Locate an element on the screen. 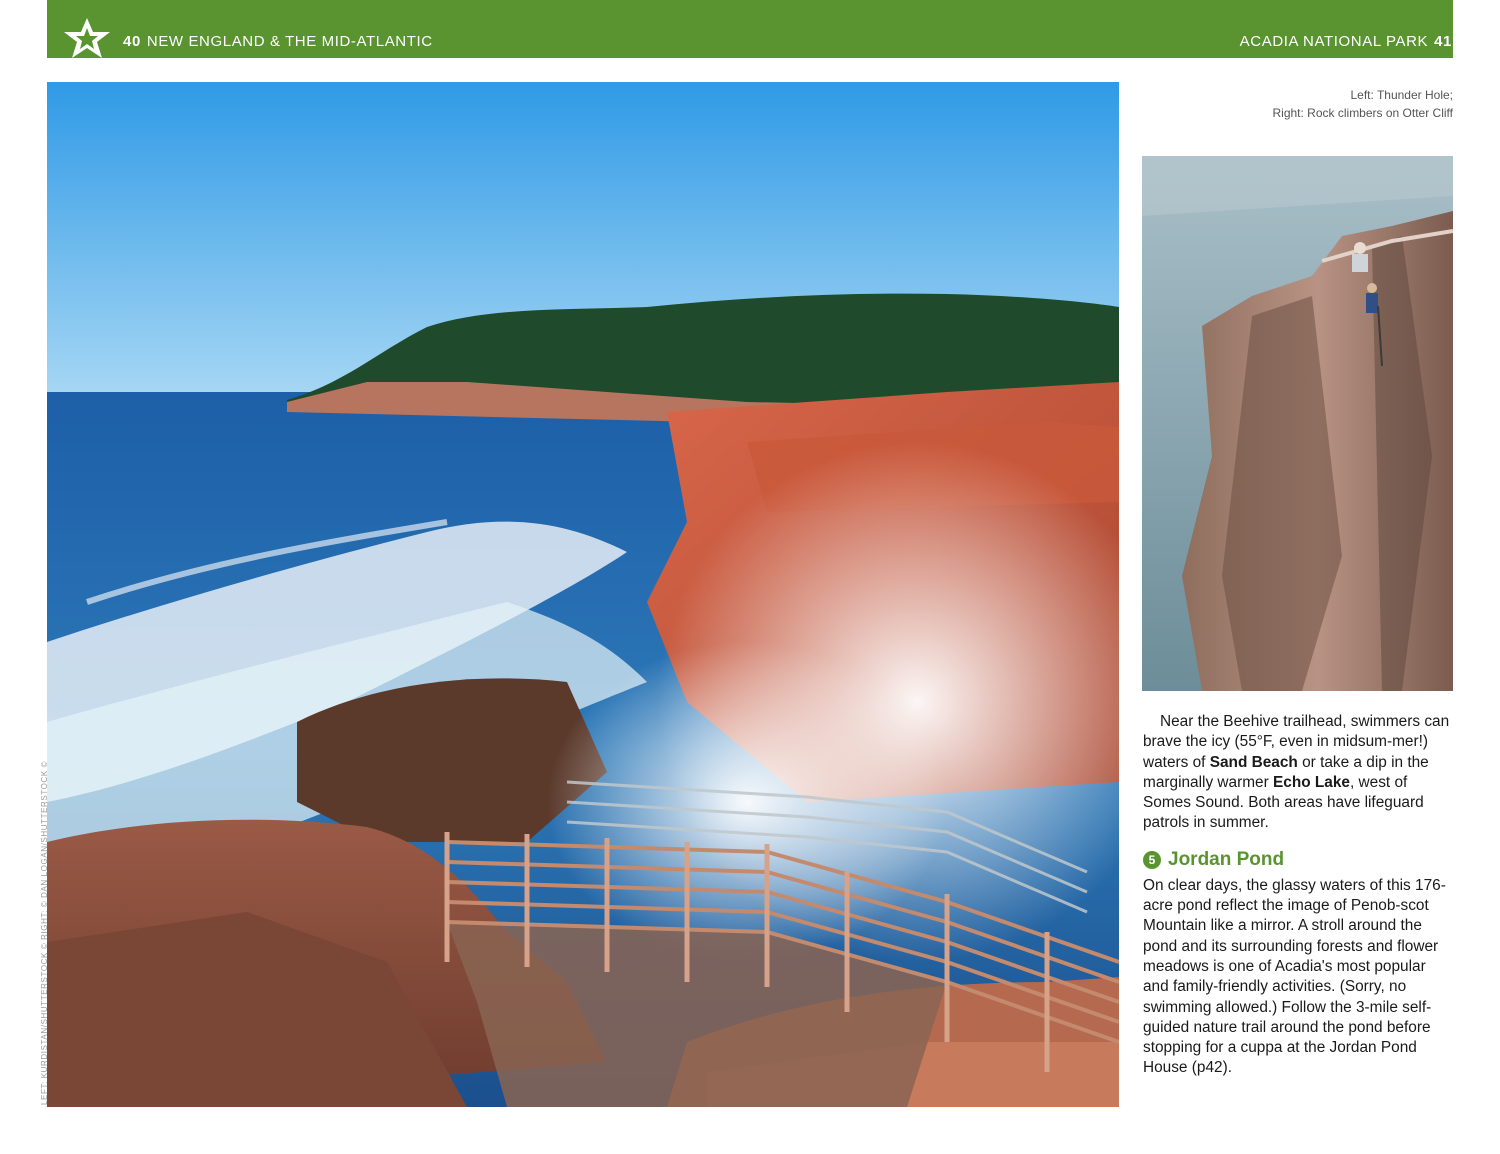  place-echo-lake: Echo Lake is located at coordinates (1311, 782).